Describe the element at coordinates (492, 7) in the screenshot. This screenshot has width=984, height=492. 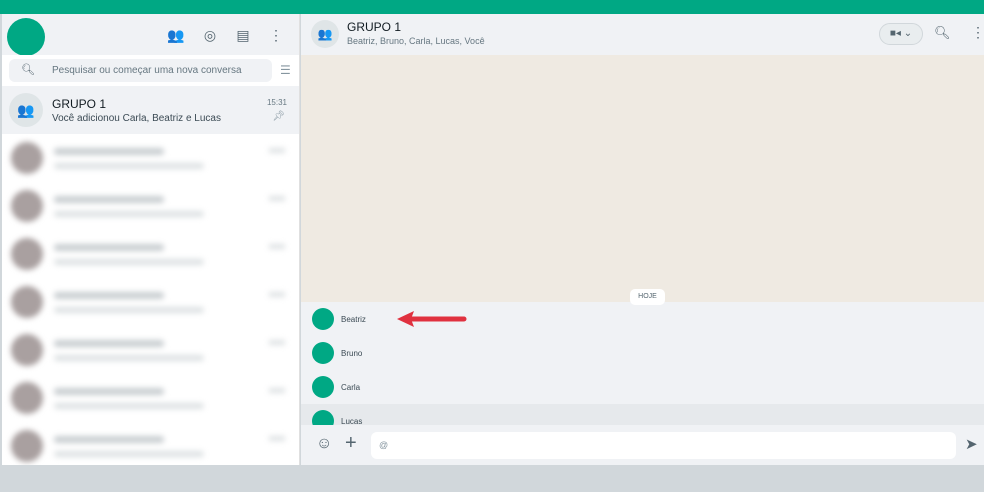
I see `top-bar` at that location.